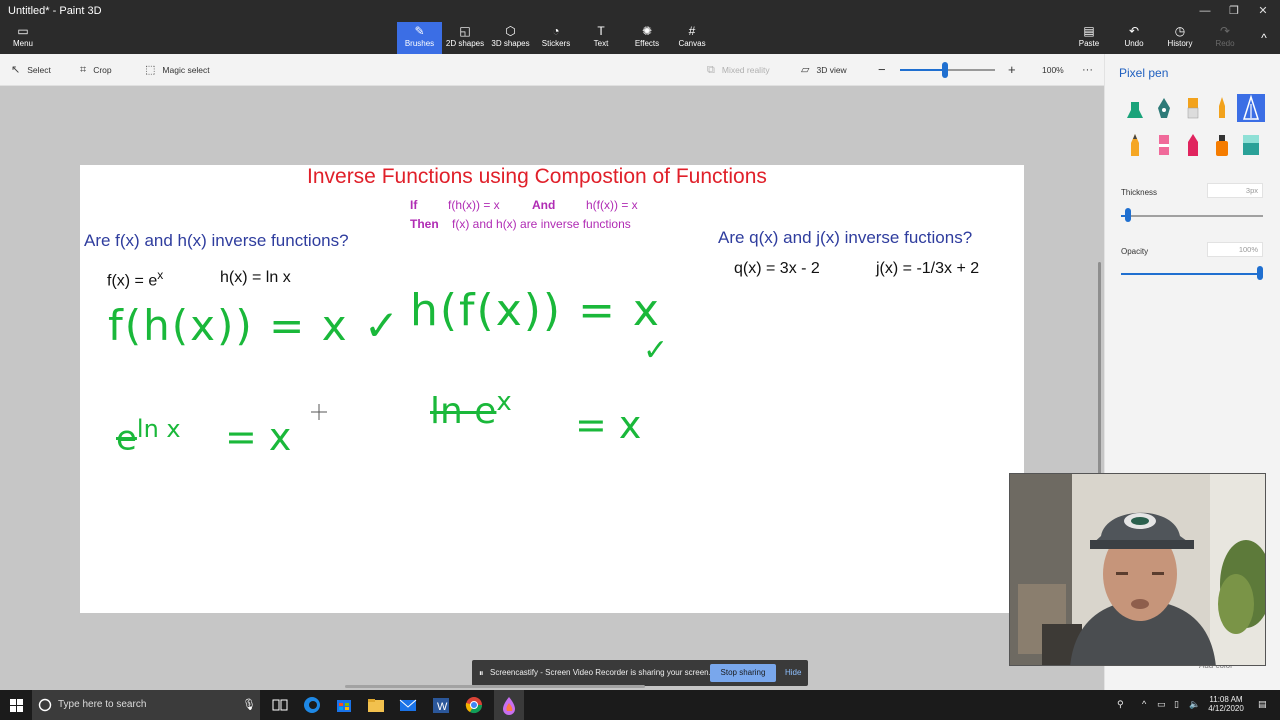 The width and height of the screenshot is (1280, 720). What do you see at coordinates (474, 205) in the screenshot?
I see `rule-fhx: f(h(x)) = x` at bounding box center [474, 205].